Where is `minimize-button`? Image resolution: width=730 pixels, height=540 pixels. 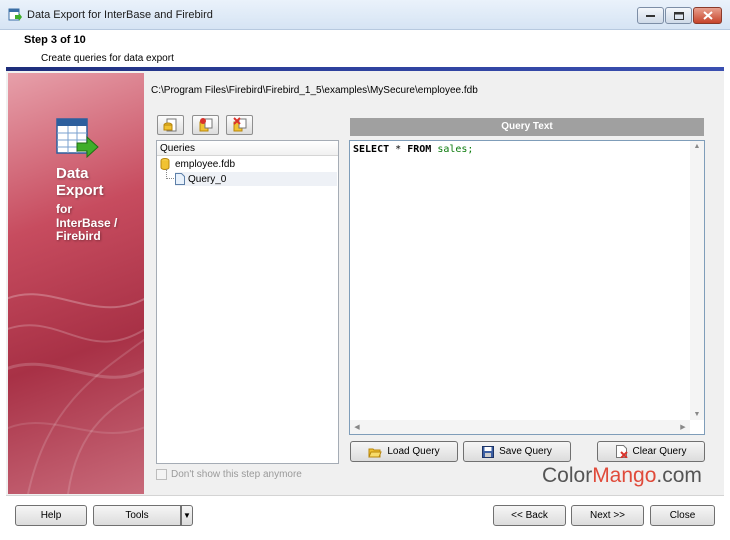
minimize-button is located at coordinates (650, 15).